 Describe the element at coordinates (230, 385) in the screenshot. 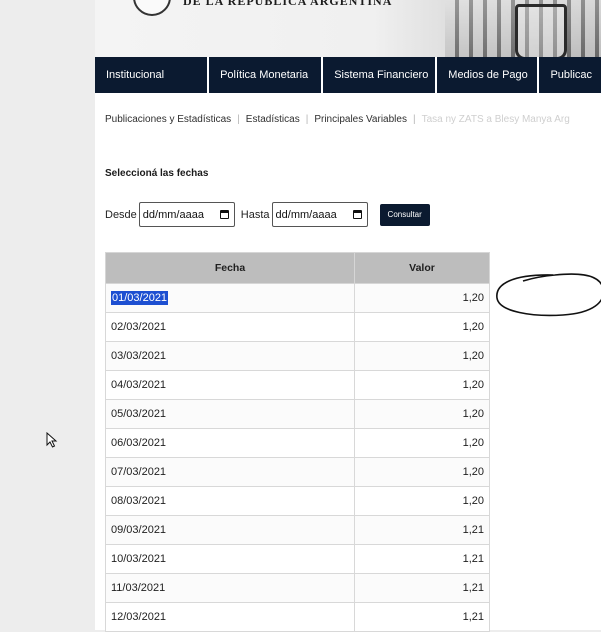

I see `date-cell: 04/03/2021` at that location.